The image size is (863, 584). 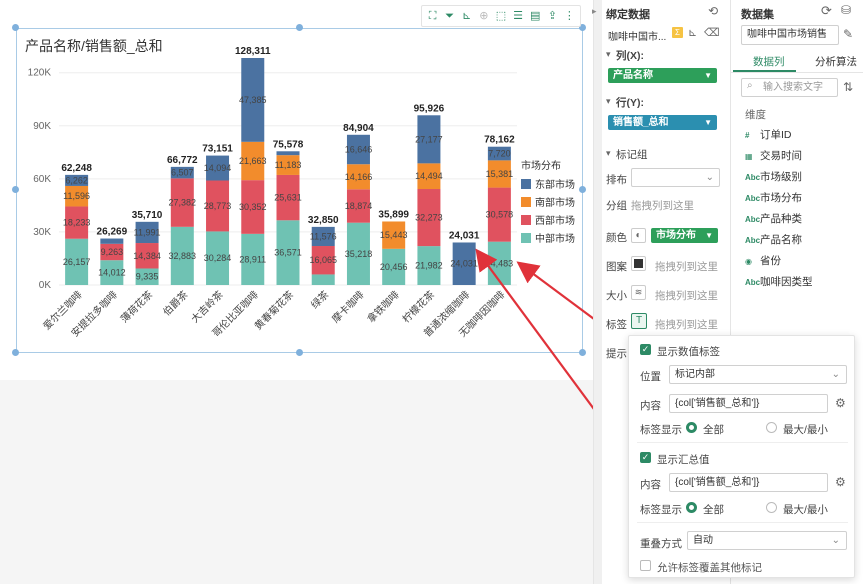 I want to click on size-icon: ≋, so click(x=638, y=292).